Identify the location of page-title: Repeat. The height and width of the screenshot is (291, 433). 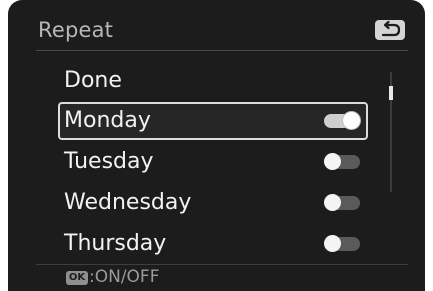
(76, 30).